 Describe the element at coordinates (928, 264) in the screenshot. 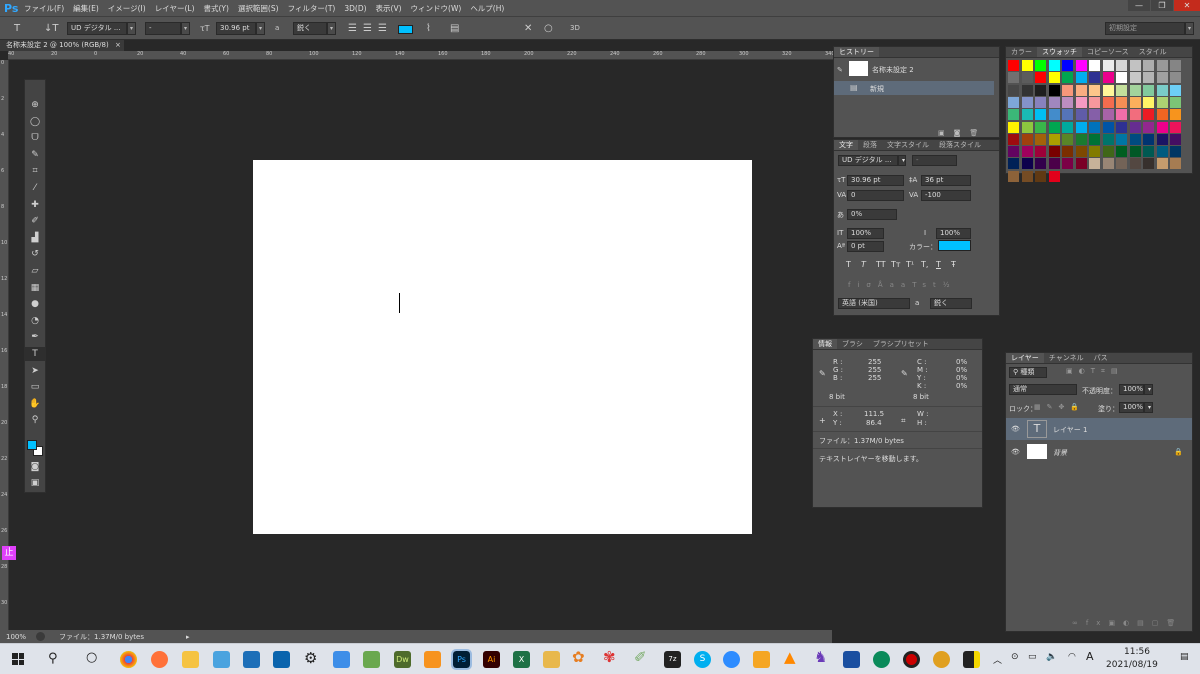

I see `subscript-icon: T,` at that location.